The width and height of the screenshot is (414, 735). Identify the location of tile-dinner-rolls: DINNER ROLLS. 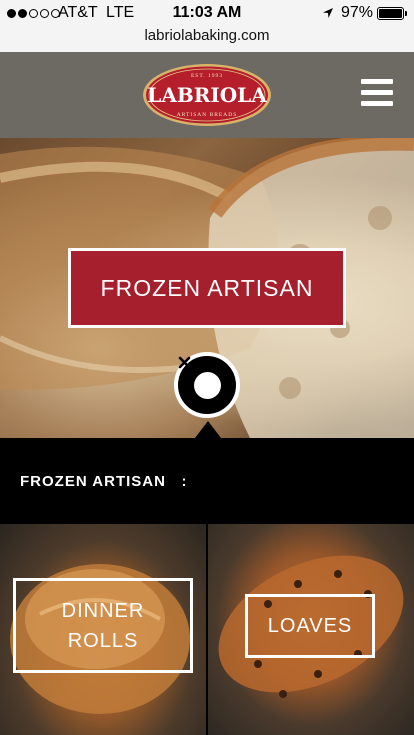
(103, 629).